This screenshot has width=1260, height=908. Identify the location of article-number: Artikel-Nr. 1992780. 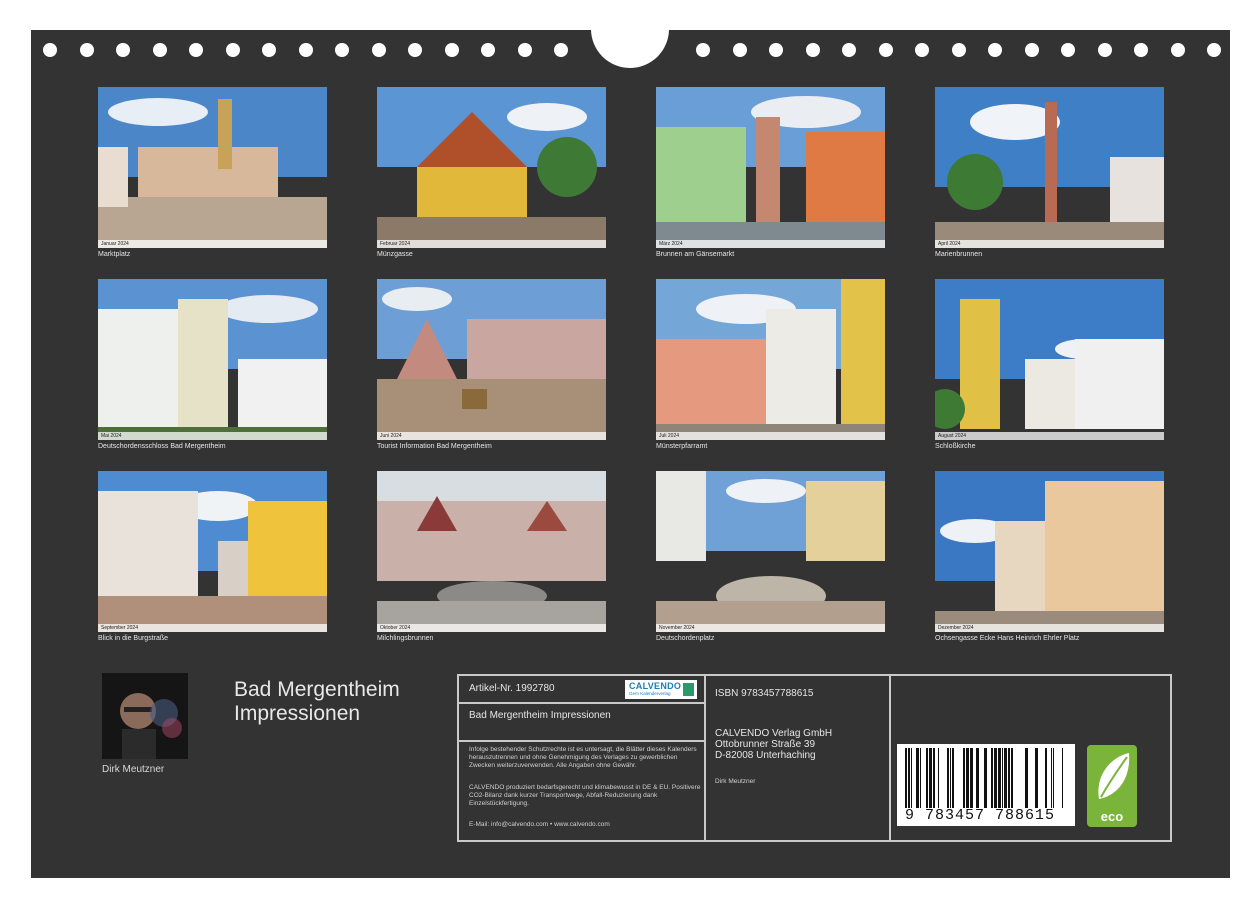
(512, 688).